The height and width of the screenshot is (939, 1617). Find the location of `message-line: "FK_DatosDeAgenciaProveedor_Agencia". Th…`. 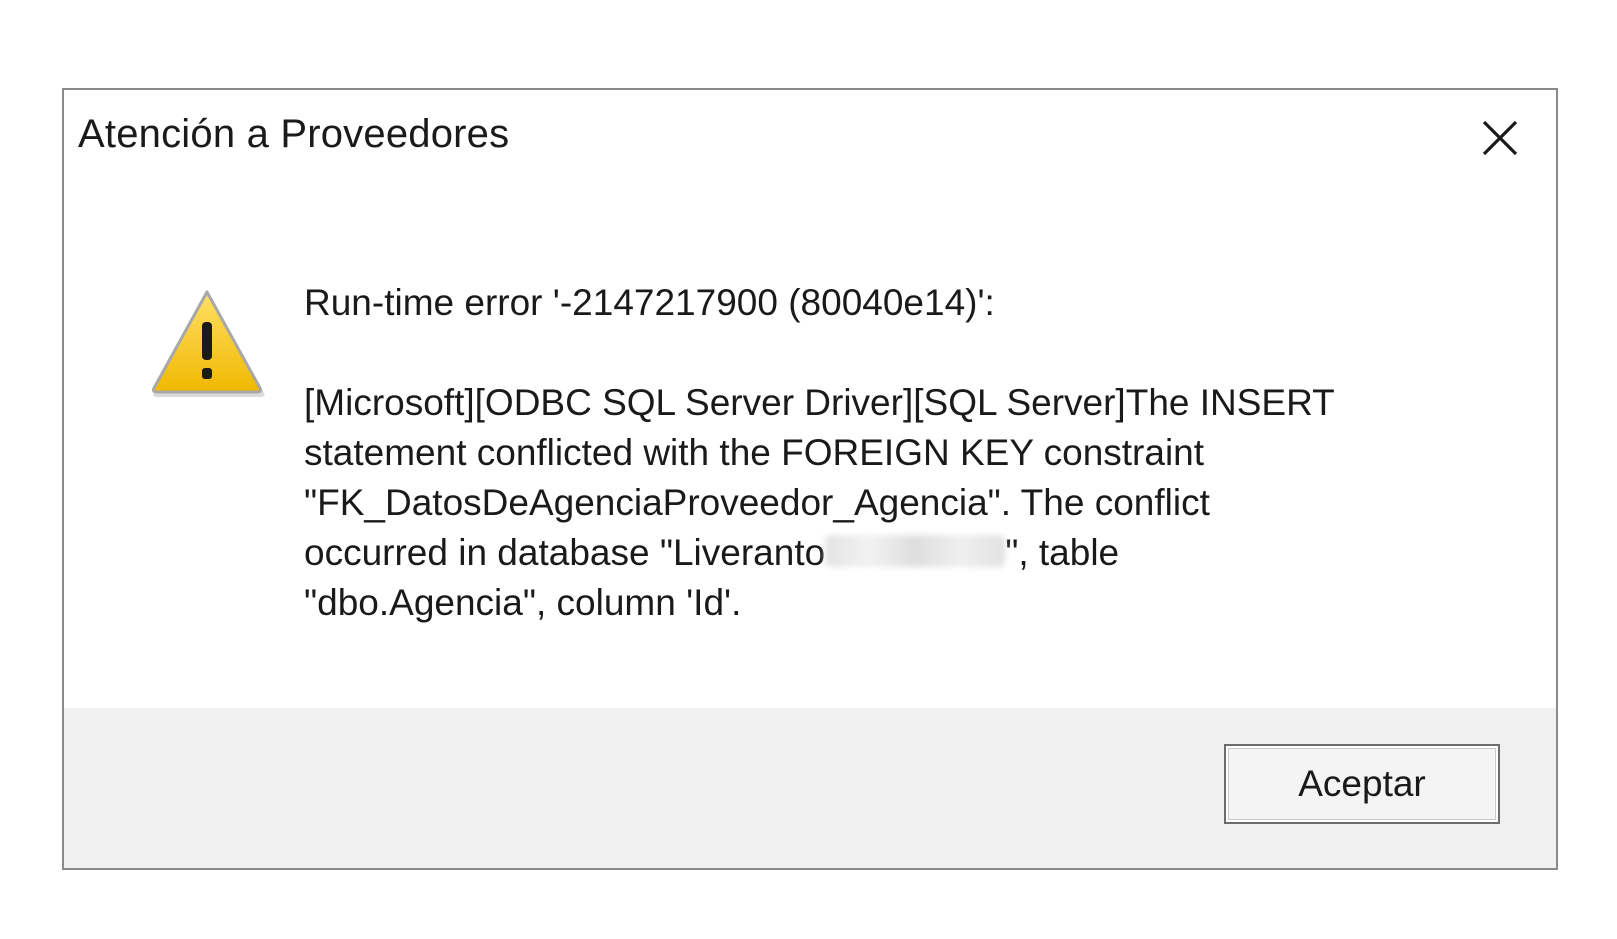

message-line: "FK_DatosDeAgenciaProveedor_Agencia". Th… is located at coordinates (757, 502).